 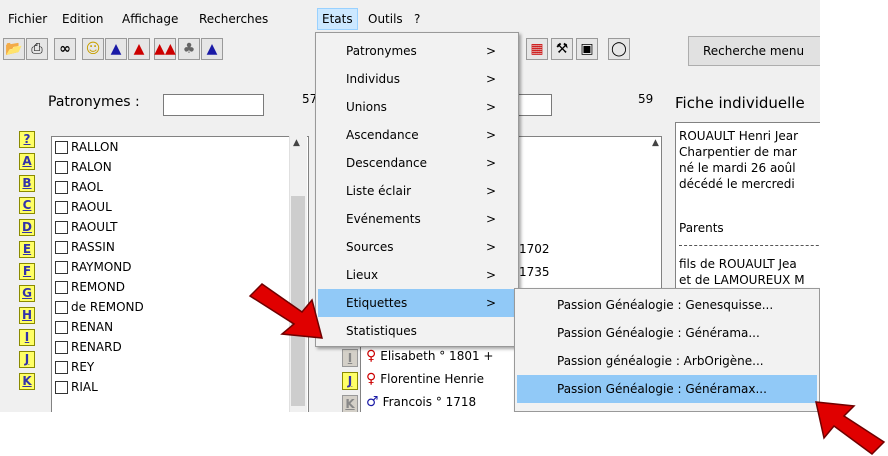 I want to click on people-icon: ▲, so click(x=212, y=49).